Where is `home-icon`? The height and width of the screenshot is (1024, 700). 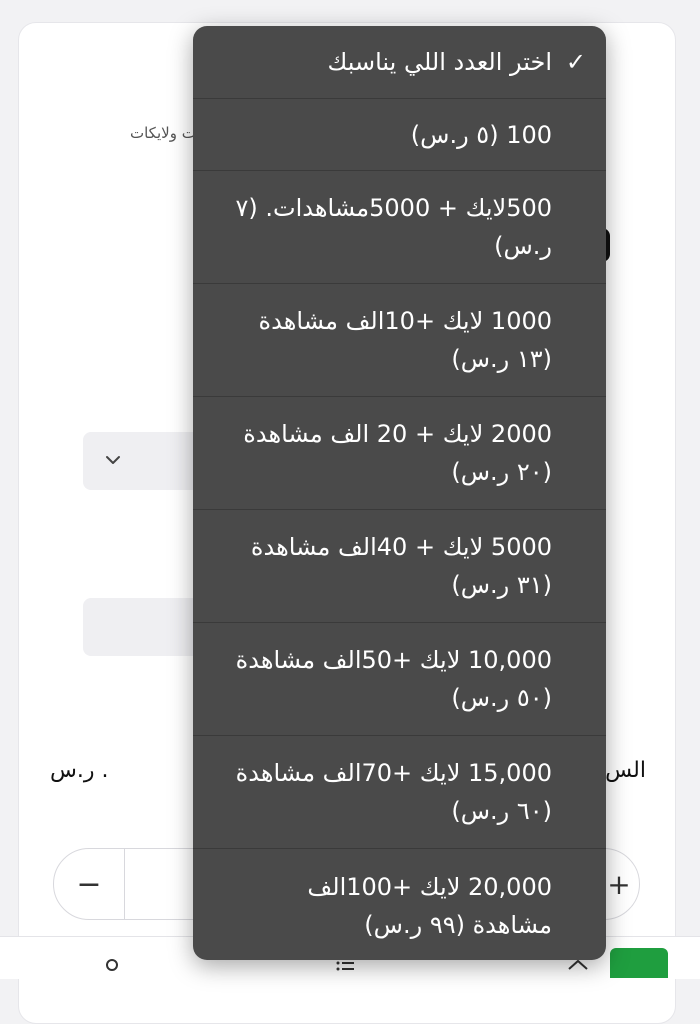
home-icon is located at coordinates (578, 969).